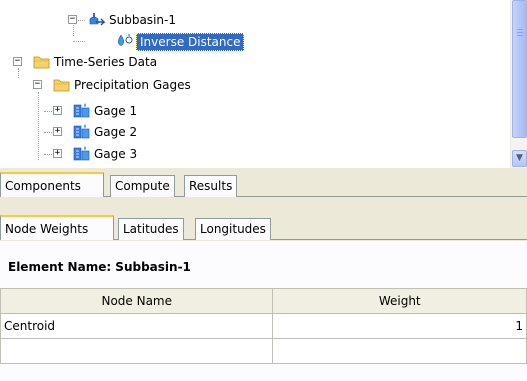 The width and height of the screenshot is (527, 381). I want to click on table-header-row: Node Name Weight, so click(263, 301).